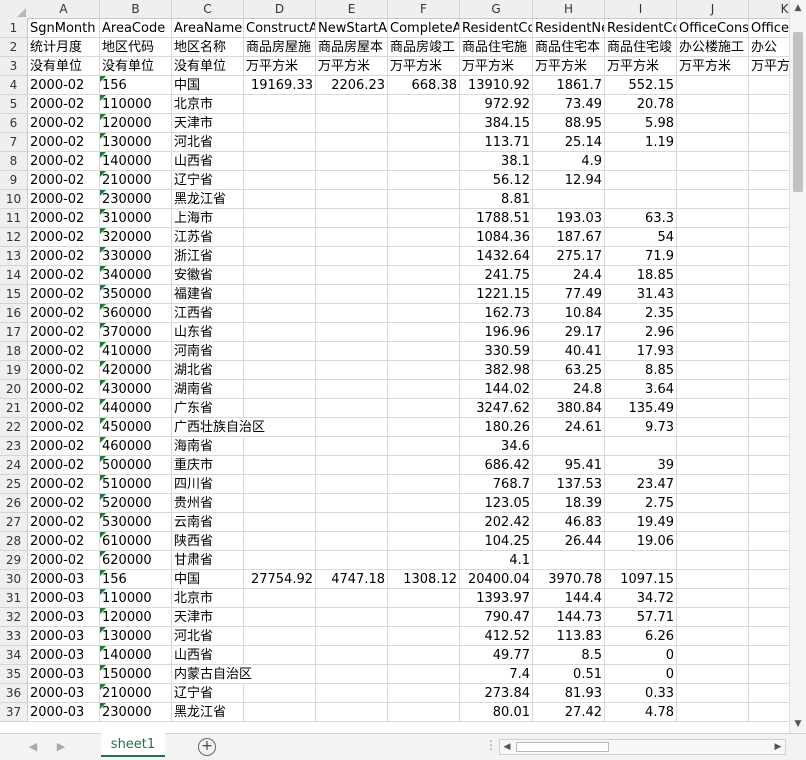 This screenshot has width=806, height=760. What do you see at coordinates (713, 636) in the screenshot?
I see `cell-j33` at bounding box center [713, 636].